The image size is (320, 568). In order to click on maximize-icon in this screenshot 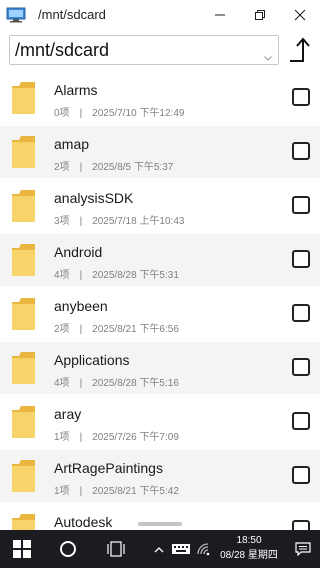, I will do `click(260, 15)`.